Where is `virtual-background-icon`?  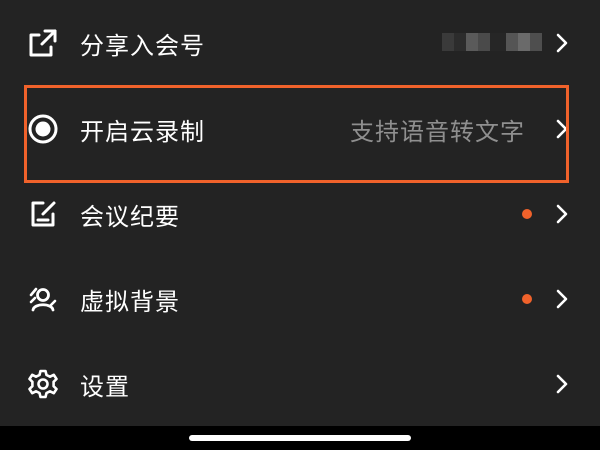 virtual-background-icon is located at coordinates (43, 299).